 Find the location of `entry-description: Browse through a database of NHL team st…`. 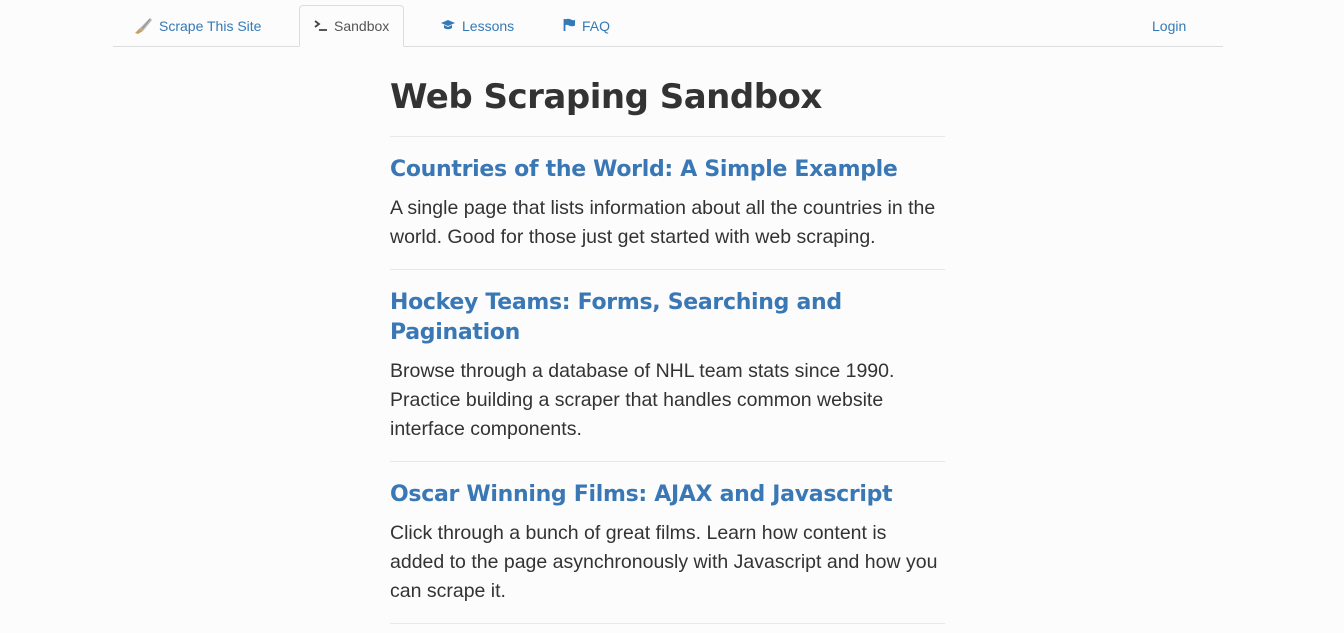

entry-description: Browse through a database of NHL team st… is located at coordinates (642, 400).